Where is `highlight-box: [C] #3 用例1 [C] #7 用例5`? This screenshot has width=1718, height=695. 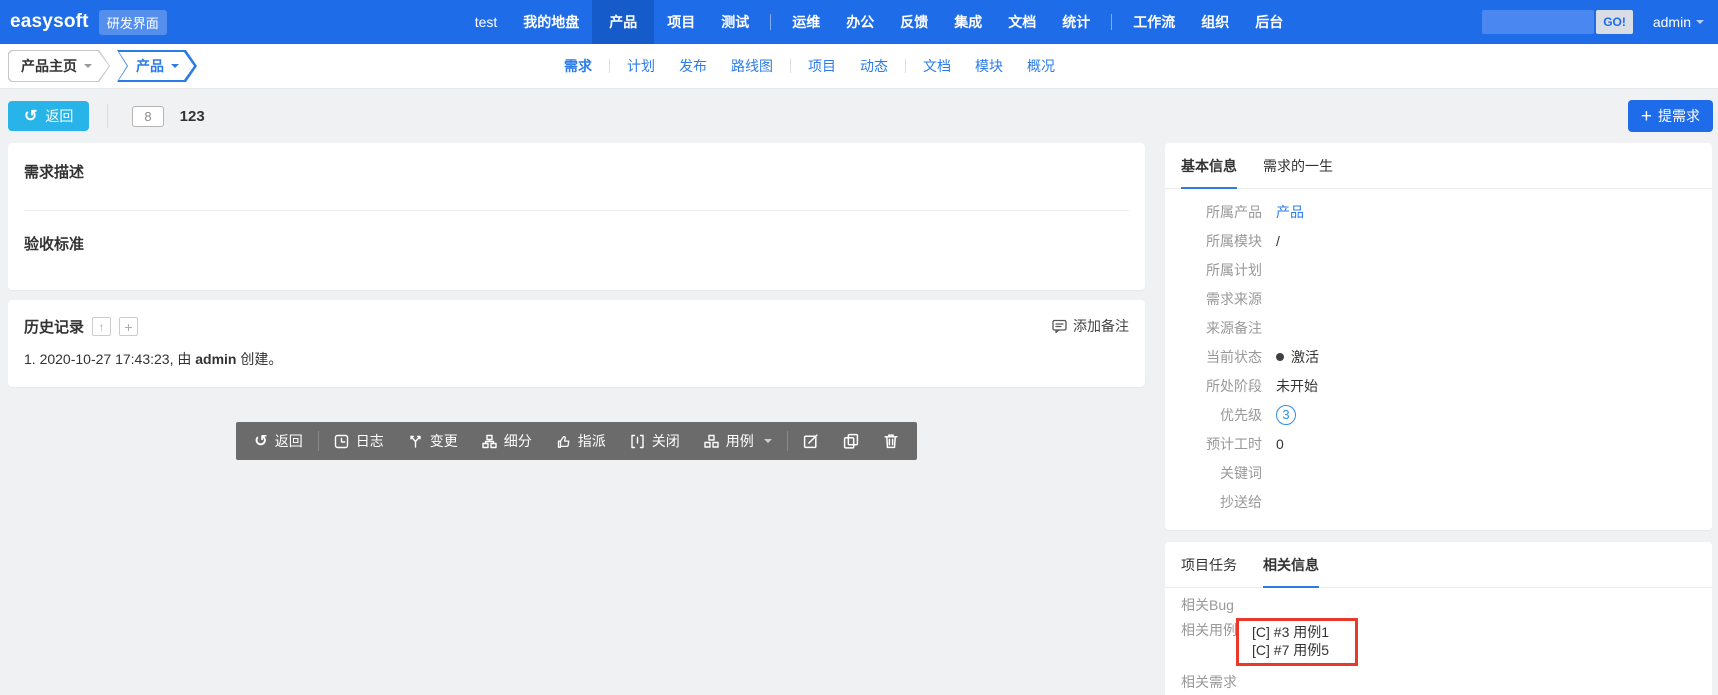
highlight-box: [C] #3 用例1 [C] #7 用例5 is located at coordinates (1297, 642).